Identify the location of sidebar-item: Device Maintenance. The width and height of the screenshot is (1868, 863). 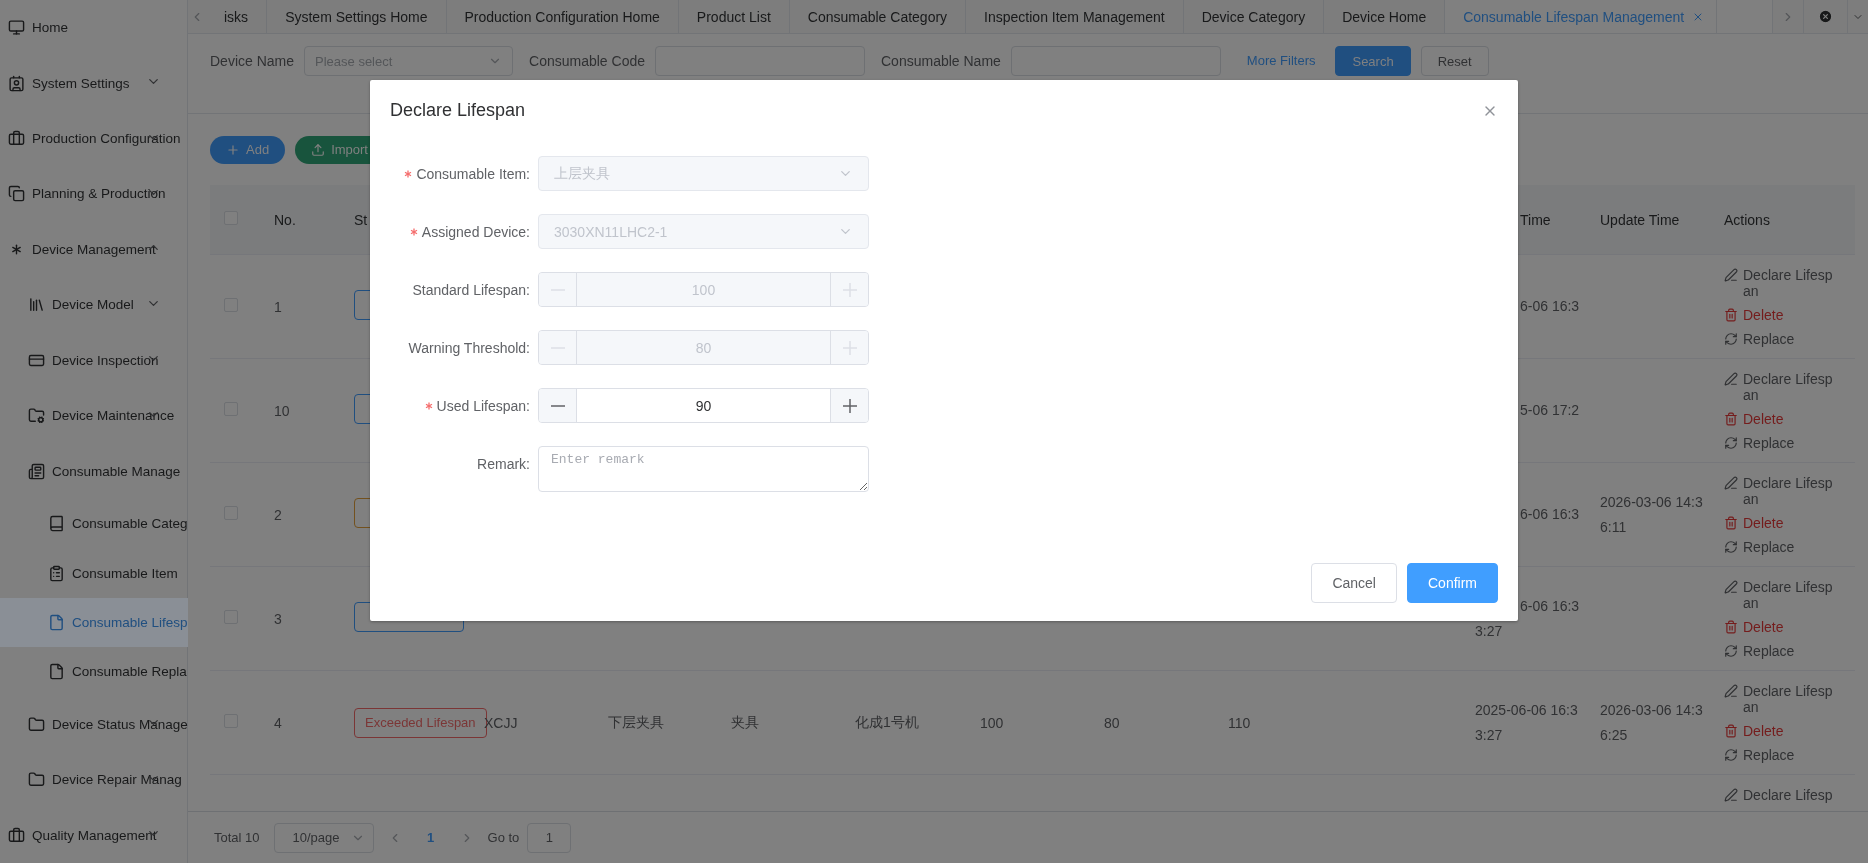
(93, 415).